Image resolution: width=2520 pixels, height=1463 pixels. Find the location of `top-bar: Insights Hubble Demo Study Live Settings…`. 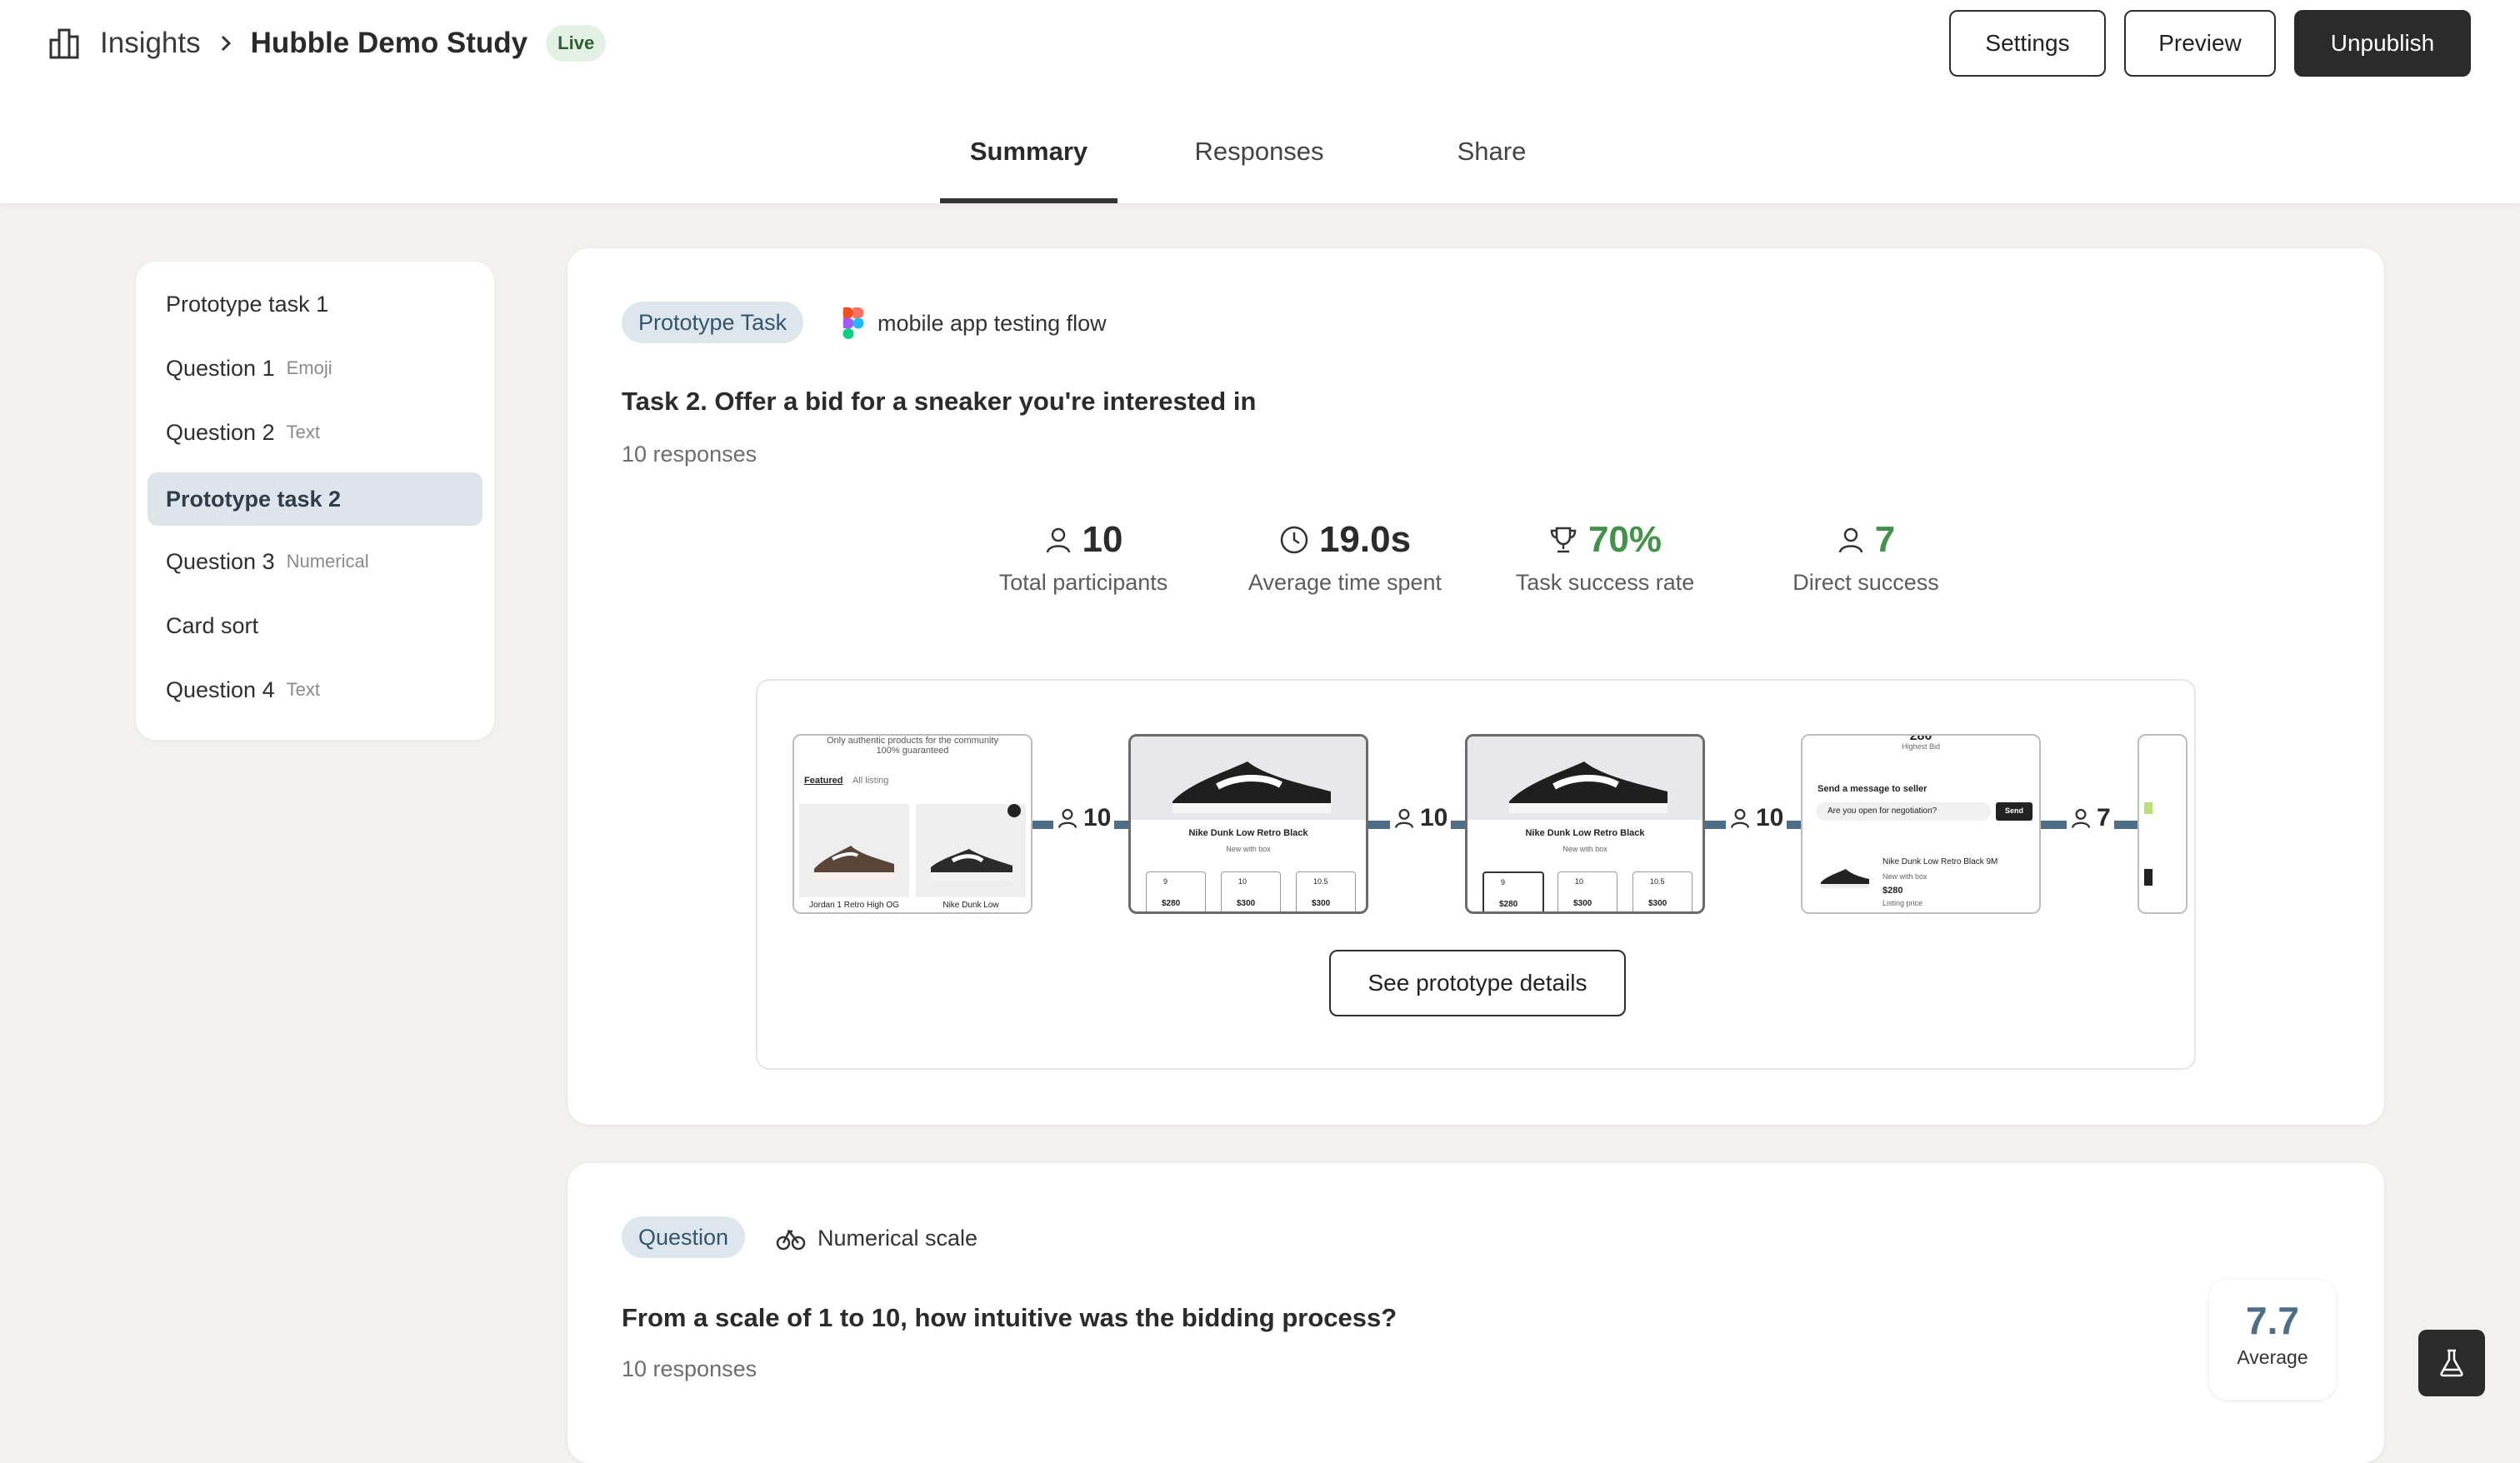

top-bar: Insights Hubble Demo Study Live Settings… is located at coordinates (1260, 50).